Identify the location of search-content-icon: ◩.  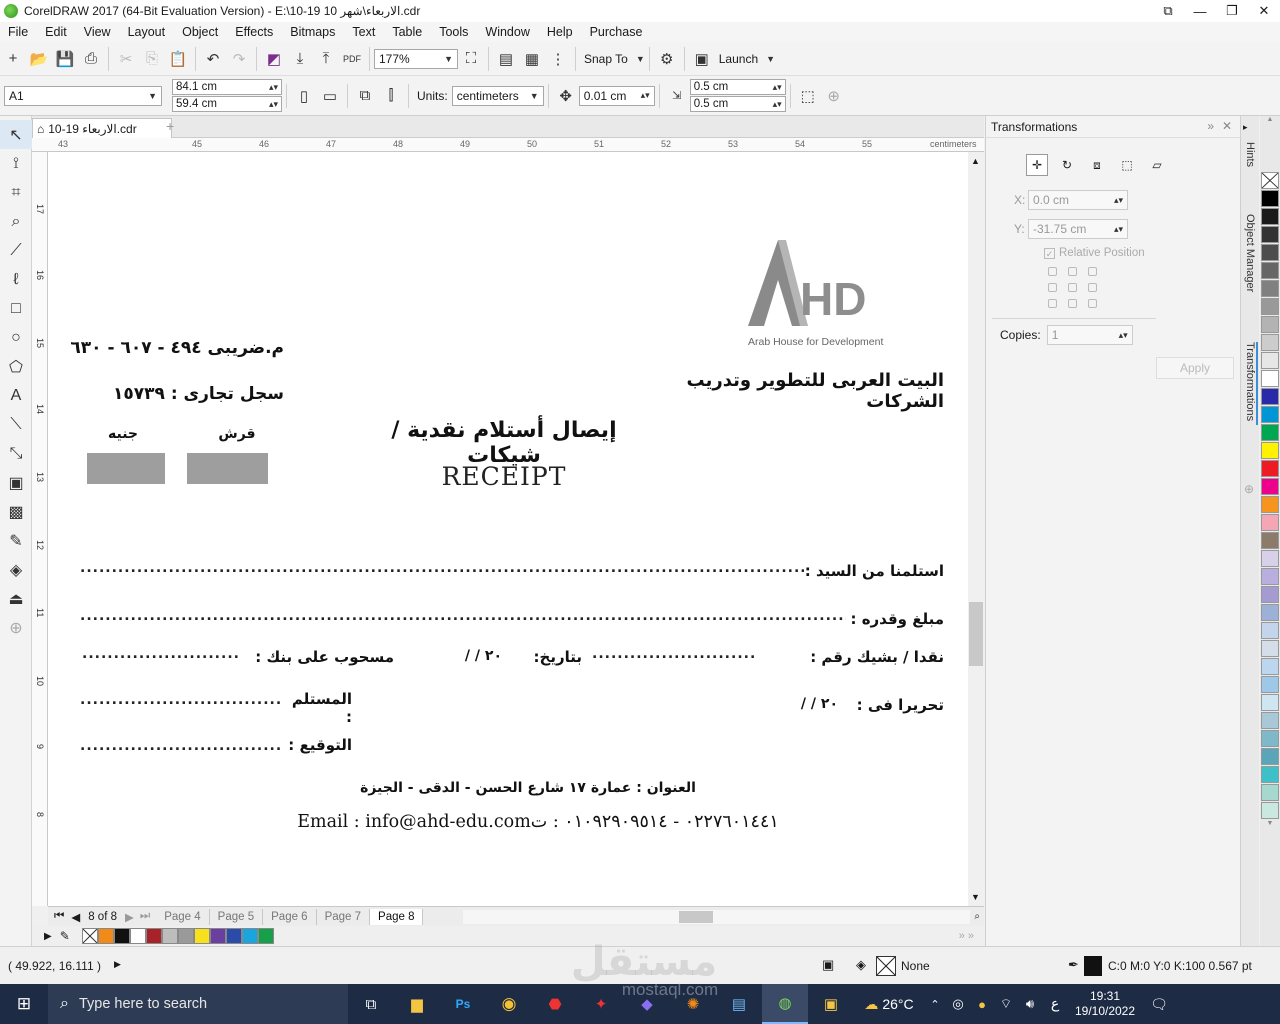
(274, 59).